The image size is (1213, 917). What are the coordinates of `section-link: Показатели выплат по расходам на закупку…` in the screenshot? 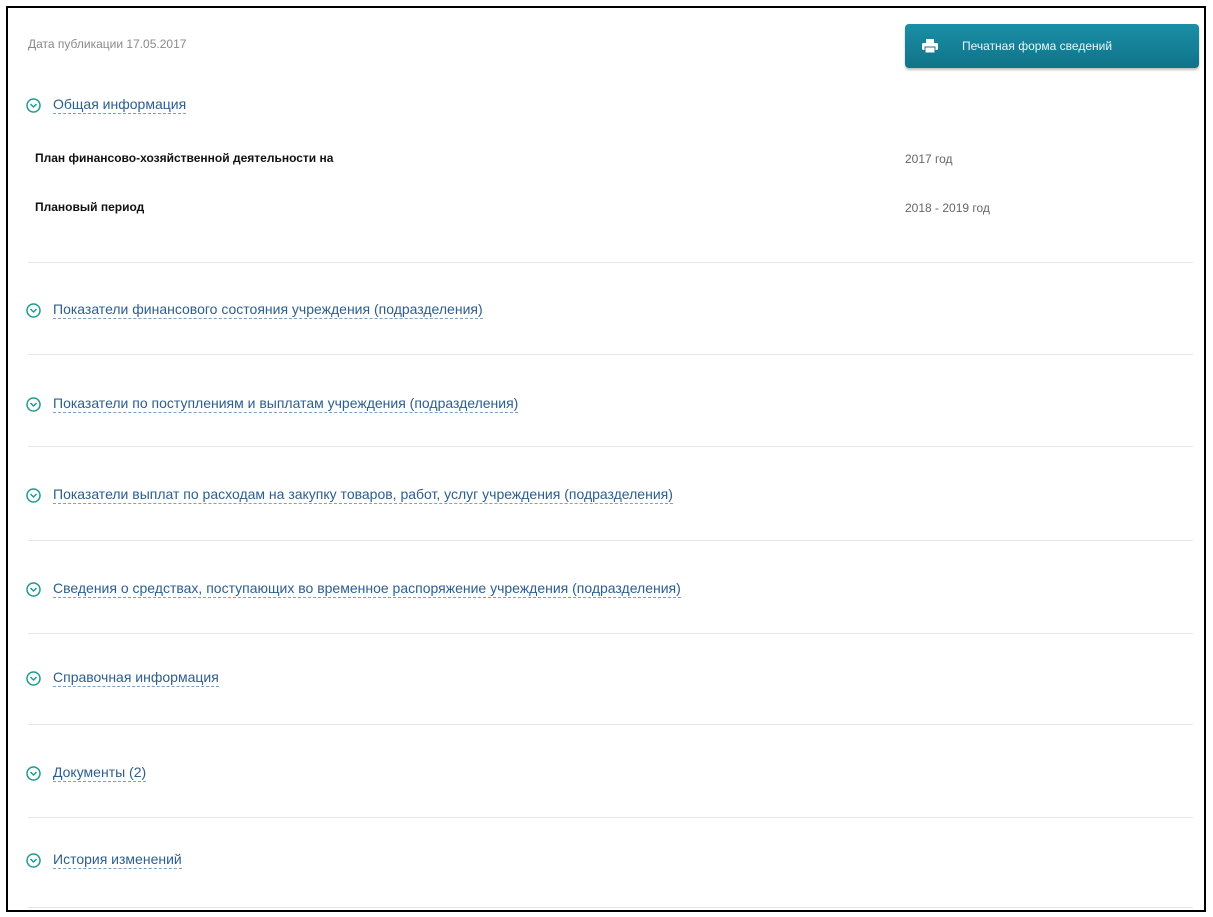 It's located at (363, 495).